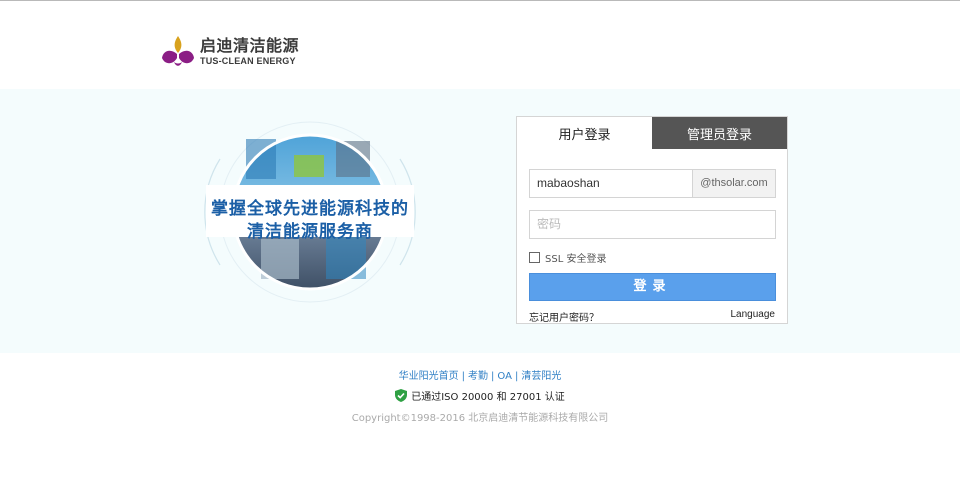 This screenshot has height=490, width=960. I want to click on logo-english-name: TUS-CLEAN ENERGY, so click(248, 61).